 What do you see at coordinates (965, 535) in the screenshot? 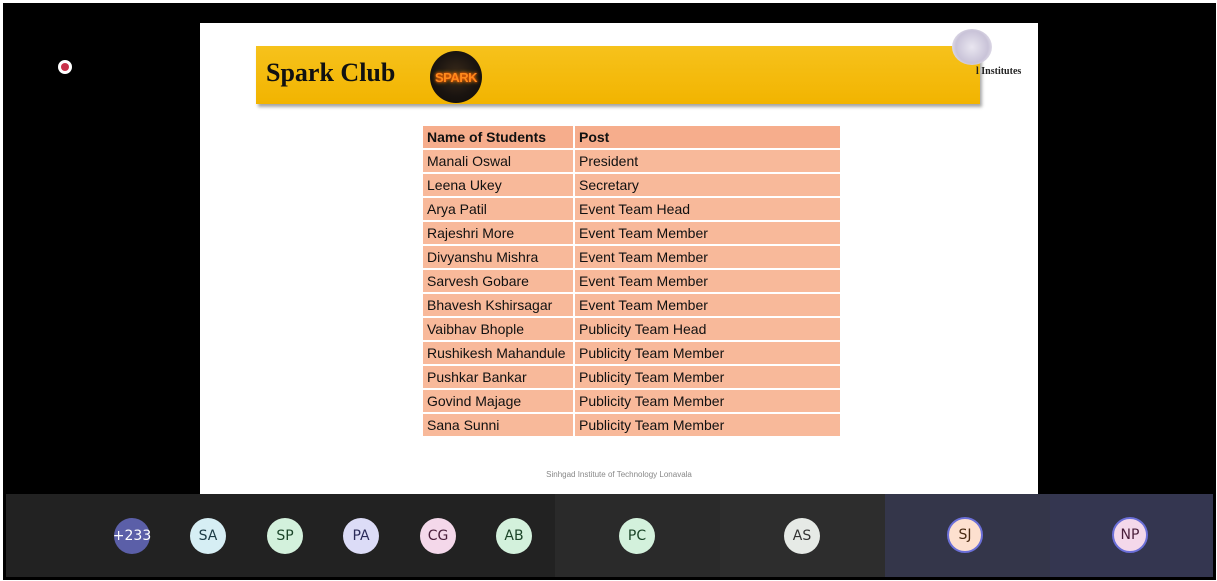
I see `avatar: SJ` at bounding box center [965, 535].